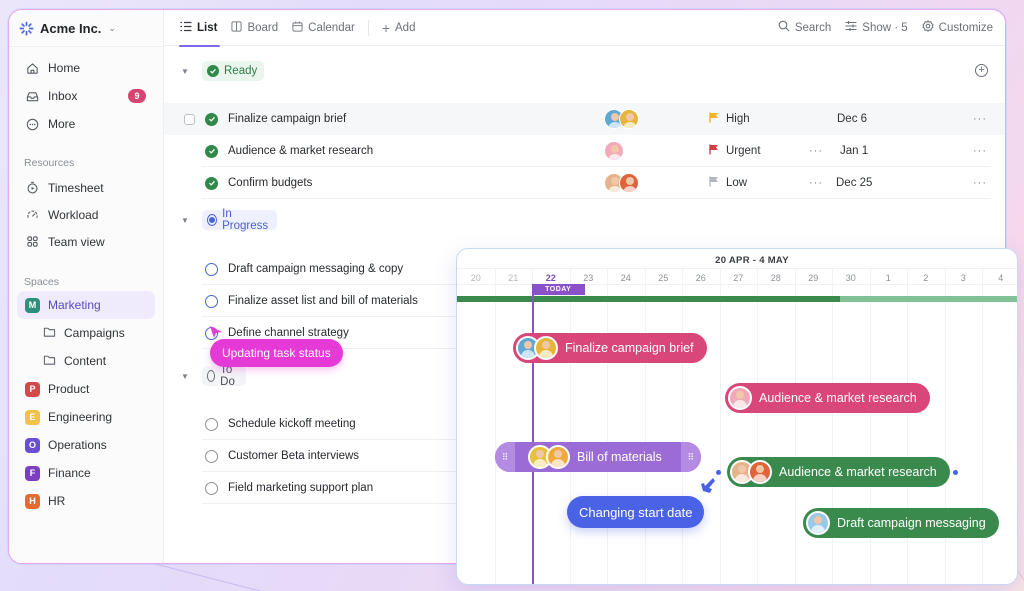  I want to click on task-name: Schedule kickoff meeting, so click(292, 424).